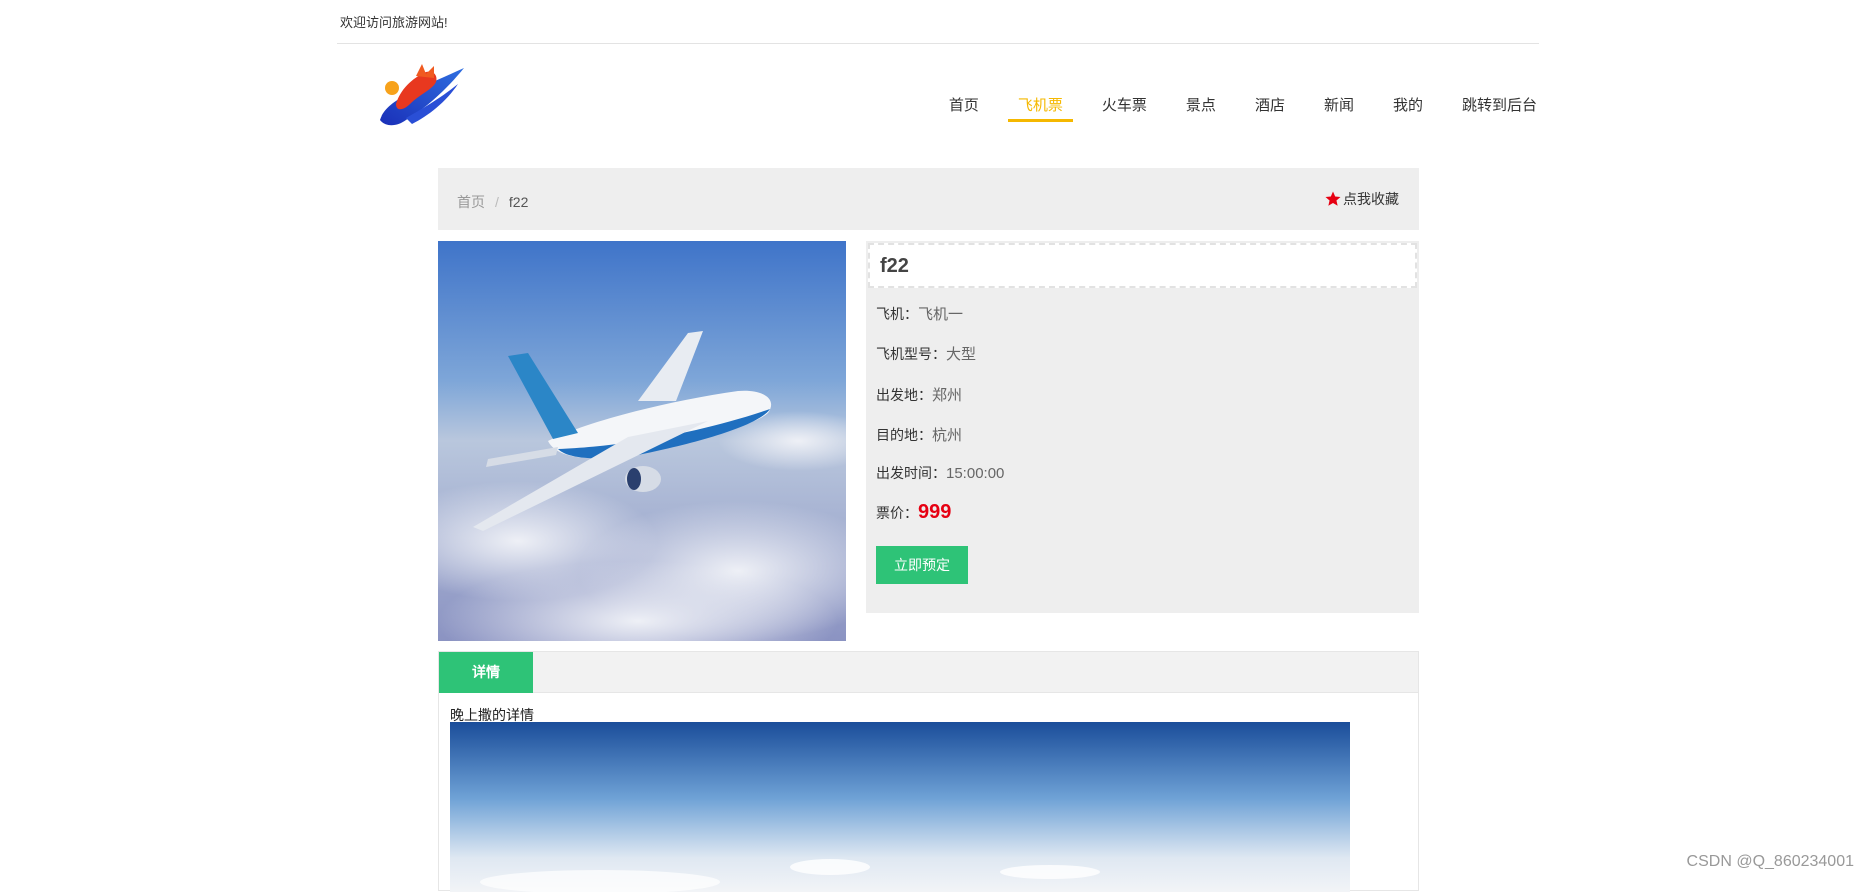 This screenshot has height=892, width=1864. I want to click on nav-home: 首页, so click(964, 98).